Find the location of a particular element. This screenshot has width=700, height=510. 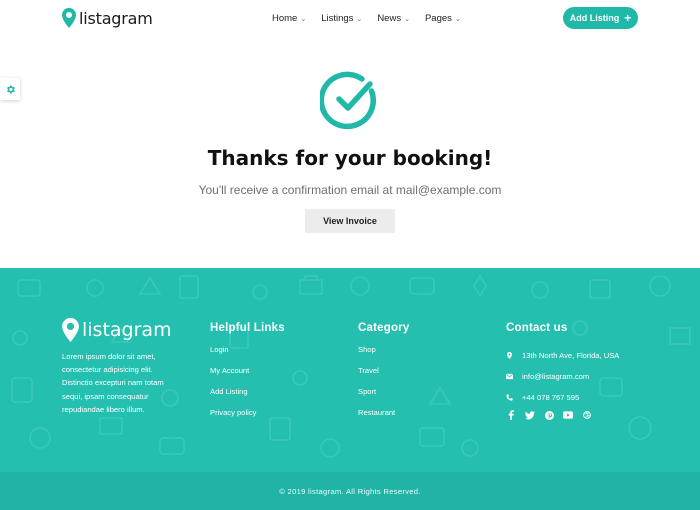

category-column: Category Shop Travel Sport Restaurant is located at coordinates (383, 375).